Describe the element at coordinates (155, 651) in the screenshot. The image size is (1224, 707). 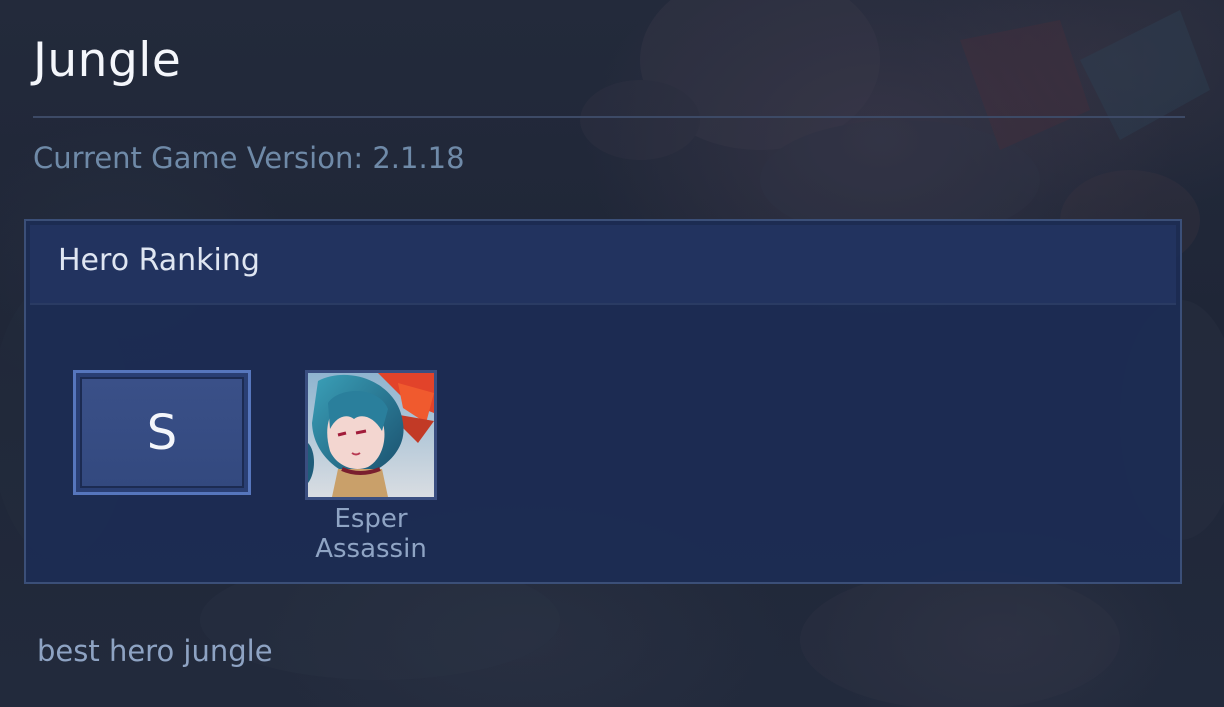
I see `footer-caption: best hero jungle` at that location.